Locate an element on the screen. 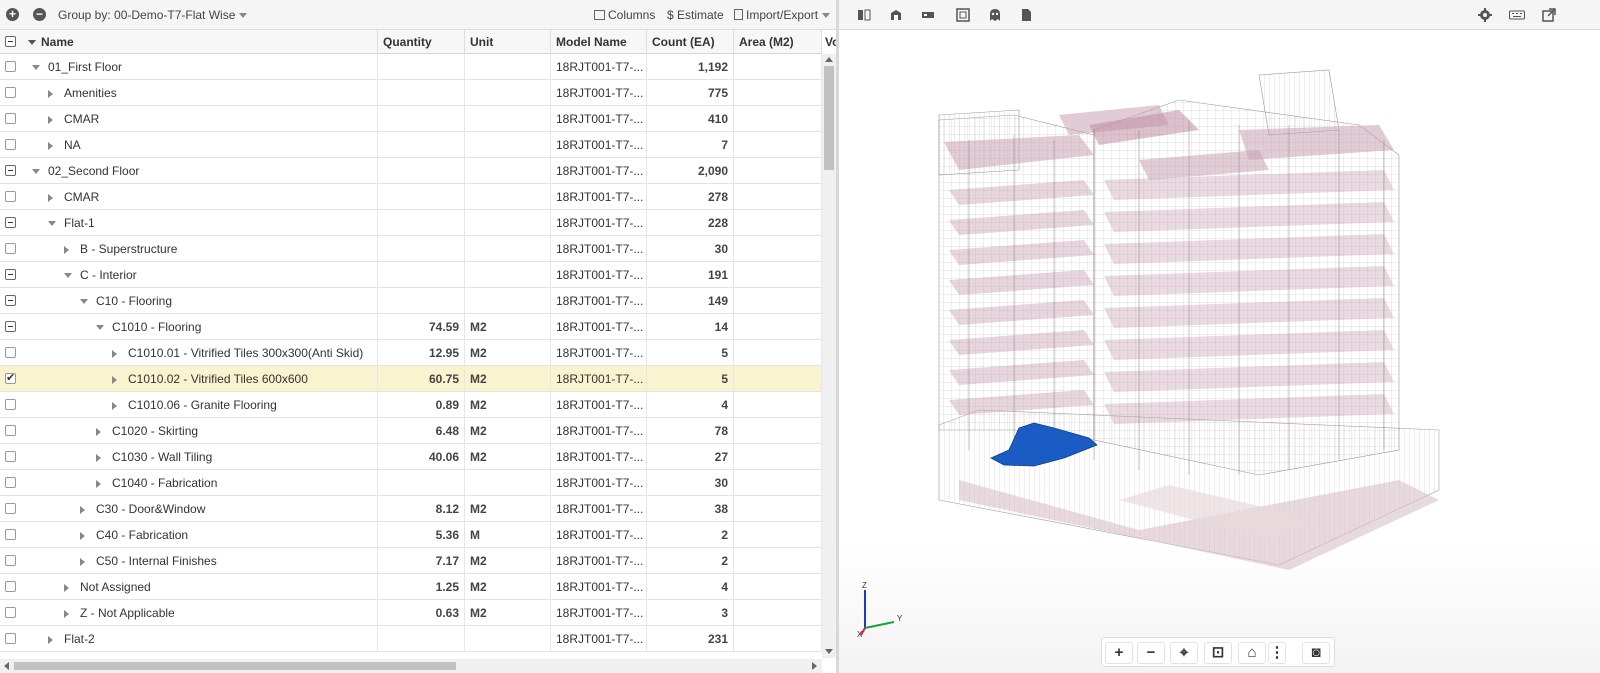  select-all-checkbox is located at coordinates (10, 41).